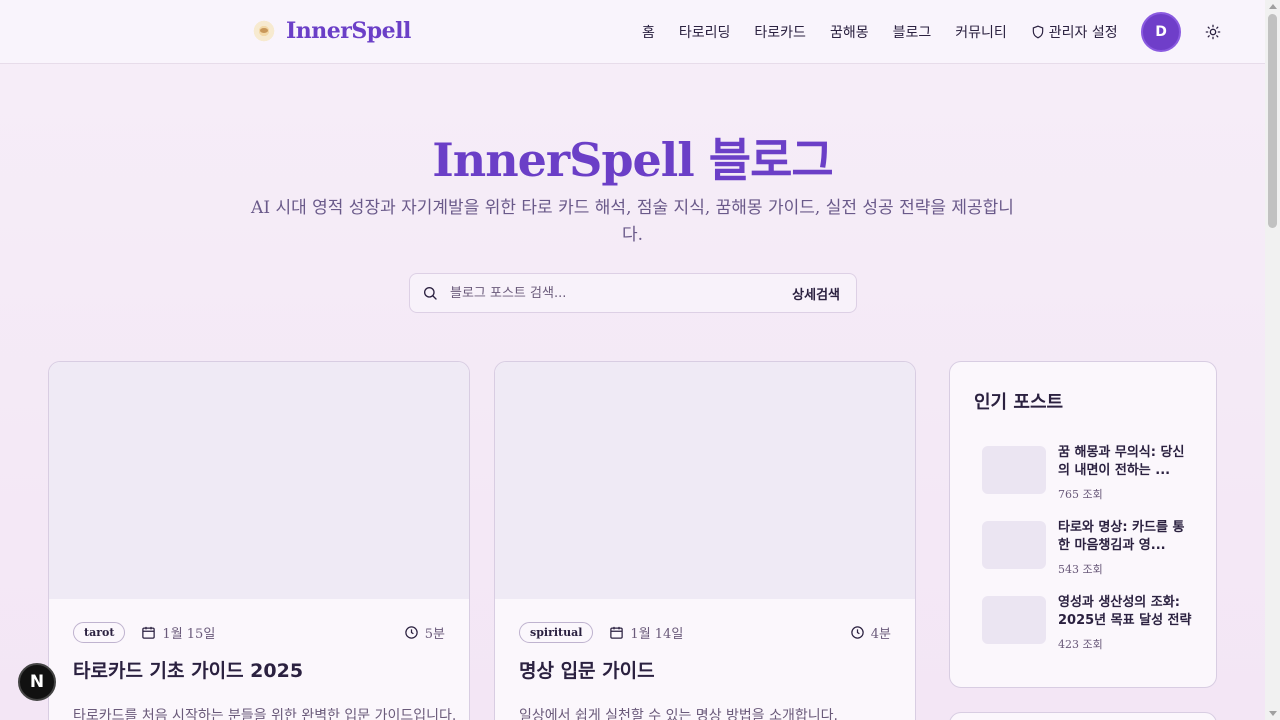 This screenshot has height=720, width=1280. Describe the element at coordinates (880, 634) in the screenshot. I see `read-time-text: 4분` at that location.